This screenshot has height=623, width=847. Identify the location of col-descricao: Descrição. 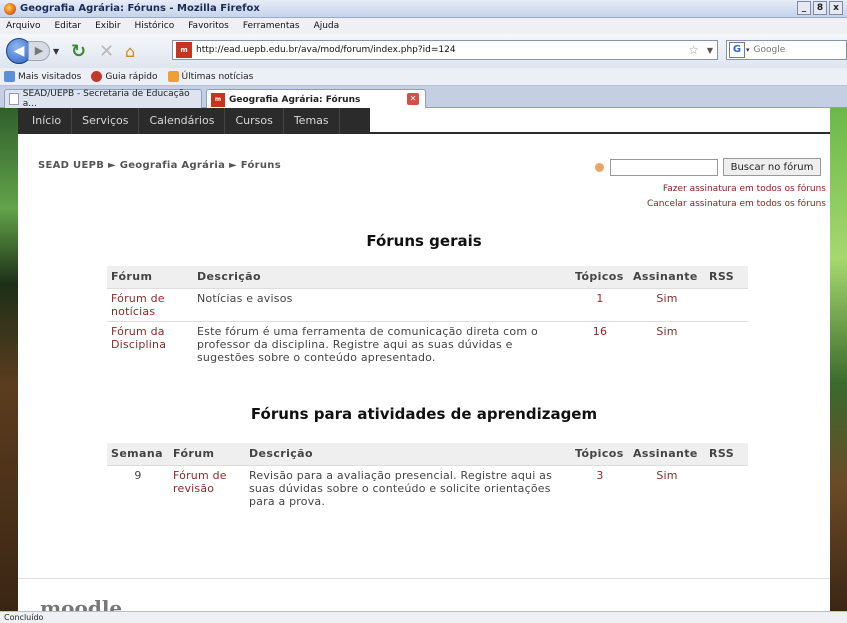
(382, 277).